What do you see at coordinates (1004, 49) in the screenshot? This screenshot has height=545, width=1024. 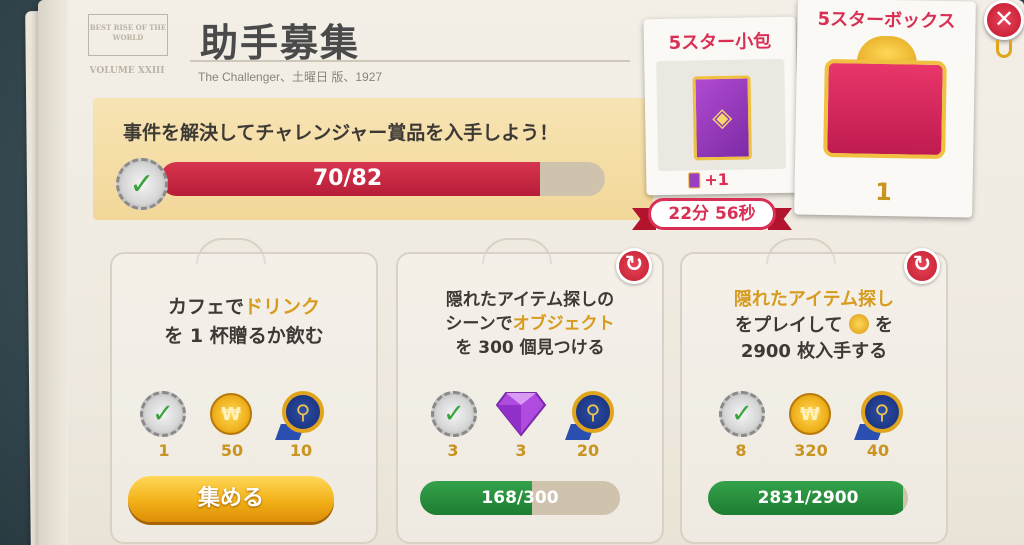 I see `close-hook-decoration` at bounding box center [1004, 49].